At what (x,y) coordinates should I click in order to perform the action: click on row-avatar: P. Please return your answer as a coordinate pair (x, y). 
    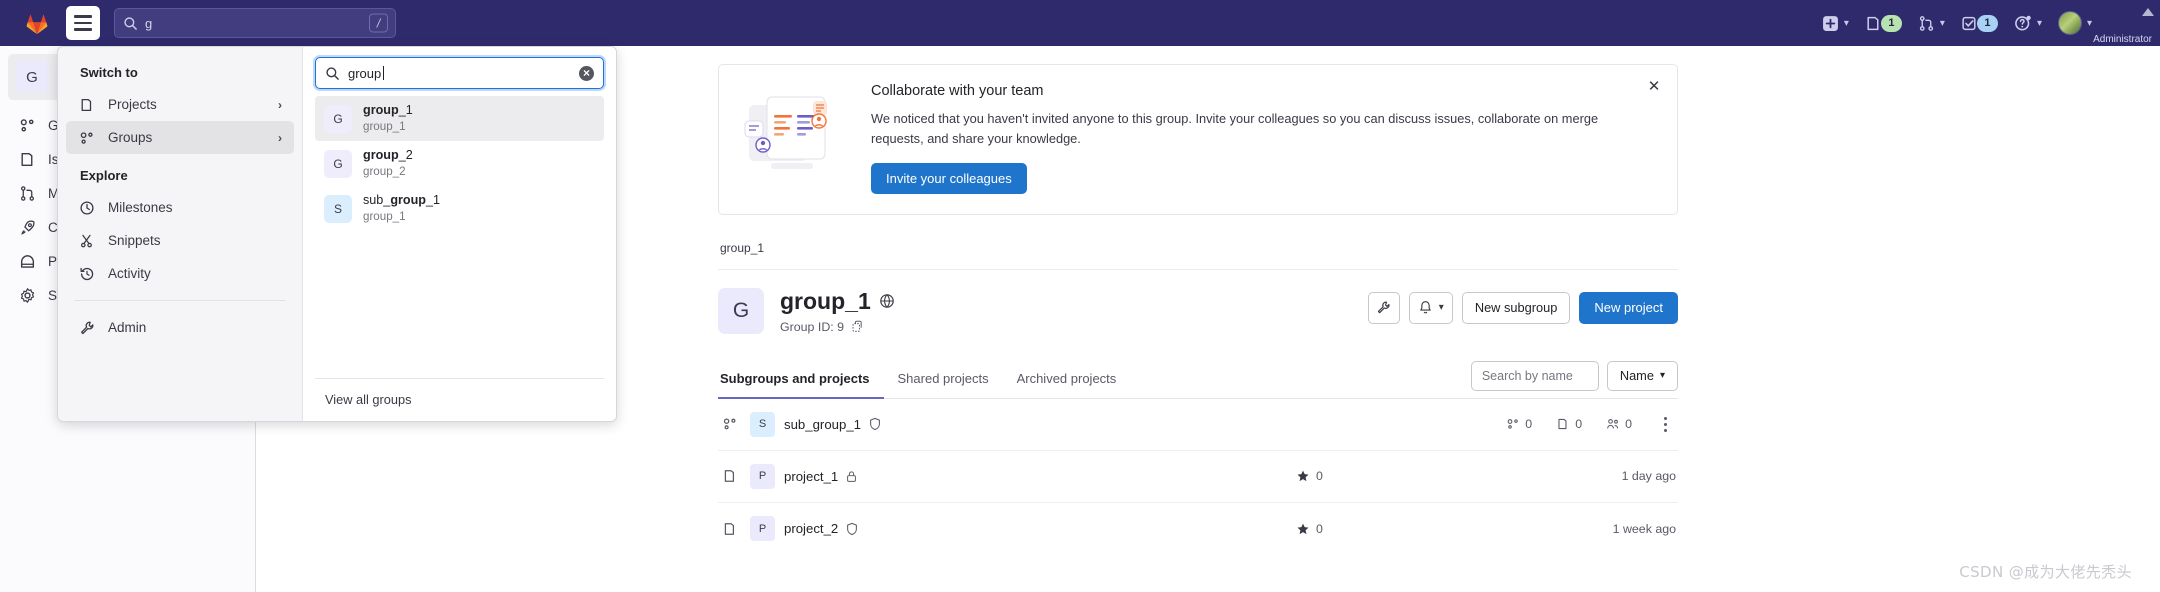
    Looking at the image, I should click on (762, 476).